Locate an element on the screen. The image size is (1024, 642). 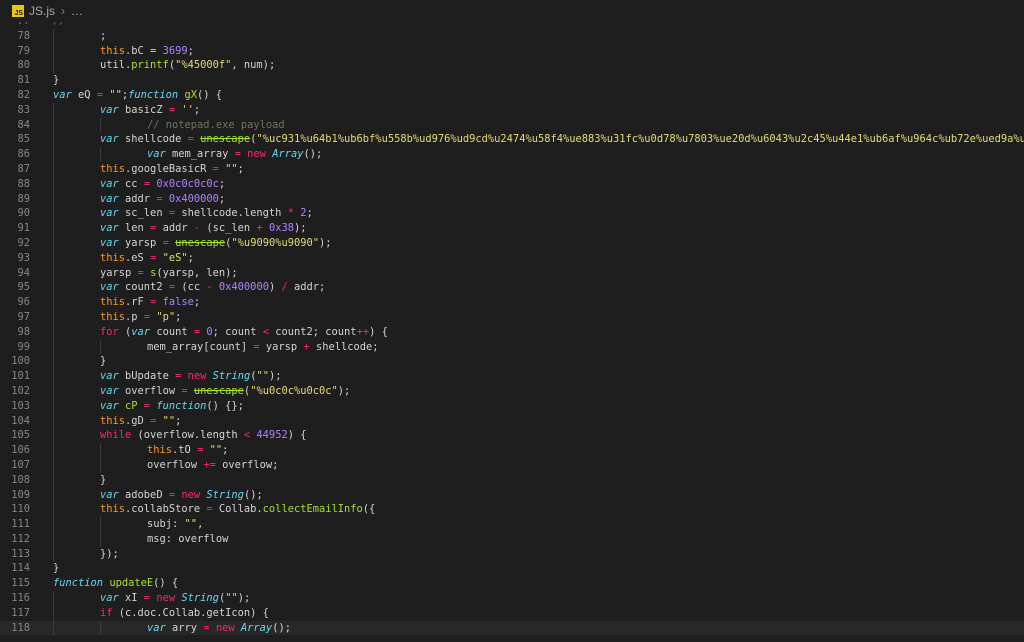
javascript-file-icon: JS is located at coordinates (18, 11).